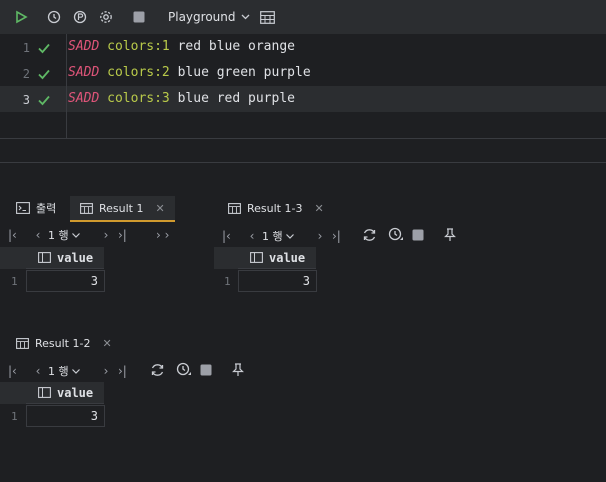  Describe the element at coordinates (171, 235) in the screenshot. I see `more-arrows-icon: › ›` at that location.